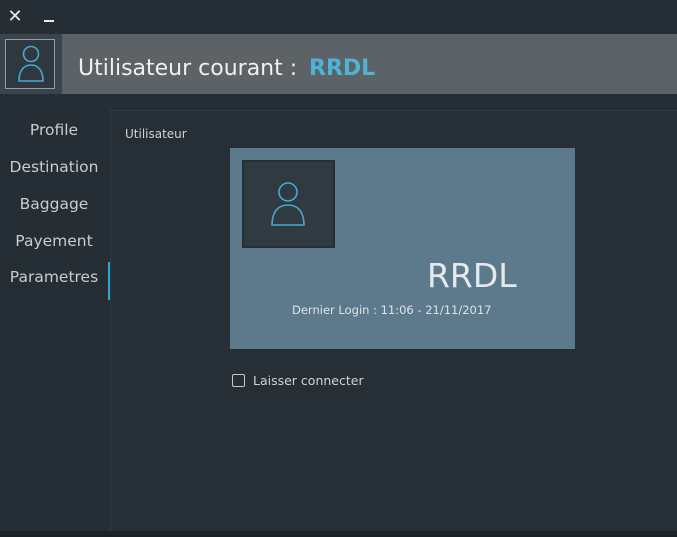 The height and width of the screenshot is (537, 677). What do you see at coordinates (49, 17) in the screenshot?
I see `minimize-icon` at bounding box center [49, 17].